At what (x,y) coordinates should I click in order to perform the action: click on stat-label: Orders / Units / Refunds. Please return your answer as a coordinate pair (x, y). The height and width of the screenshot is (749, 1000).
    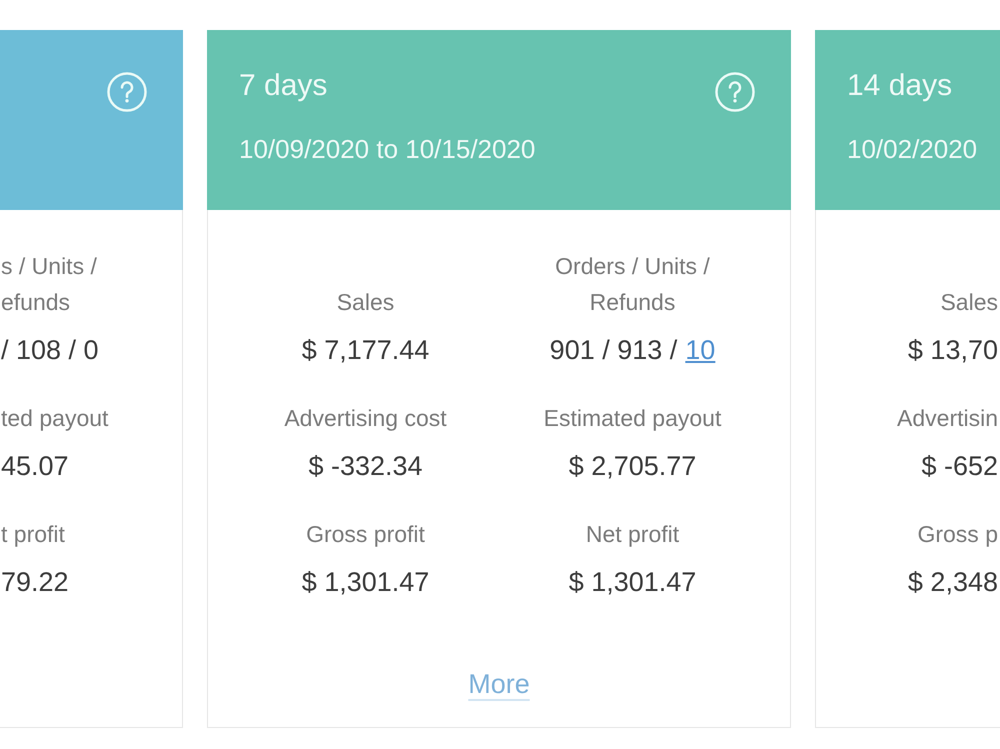
    Looking at the image, I should click on (632, 284).